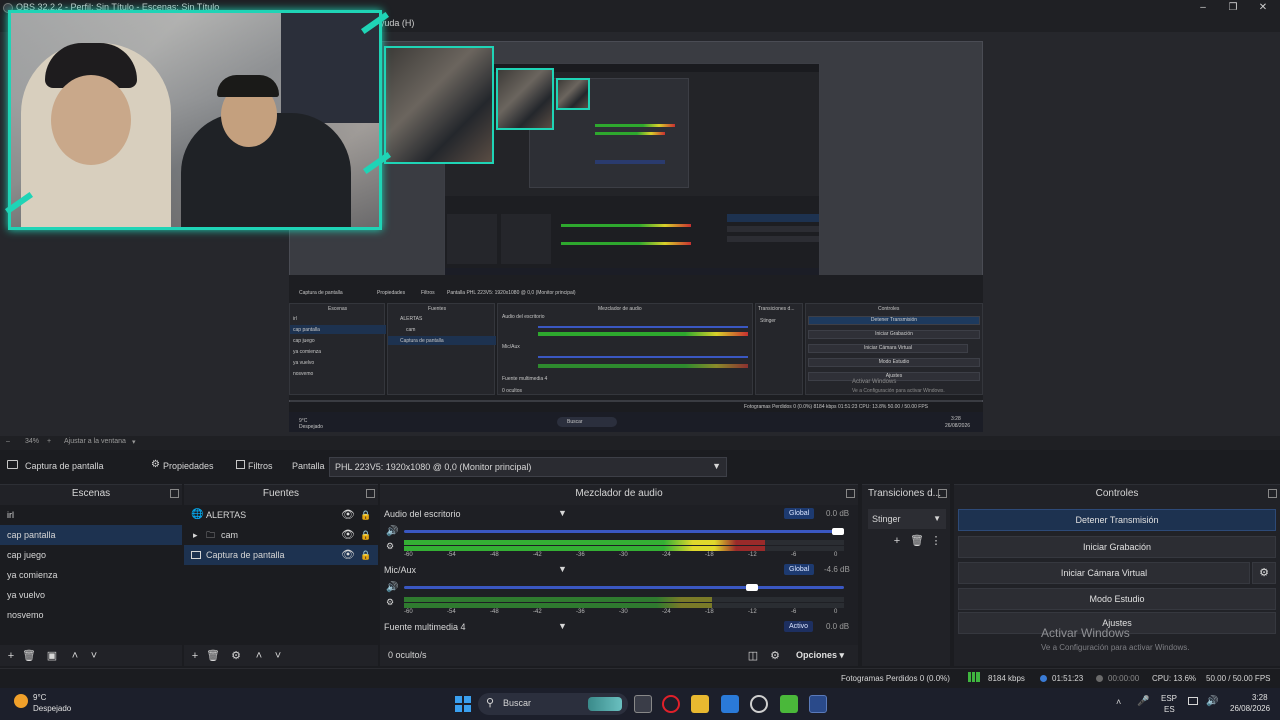  What do you see at coordinates (1203, 8) in the screenshot?
I see `minimize-button: –` at bounding box center [1203, 8].